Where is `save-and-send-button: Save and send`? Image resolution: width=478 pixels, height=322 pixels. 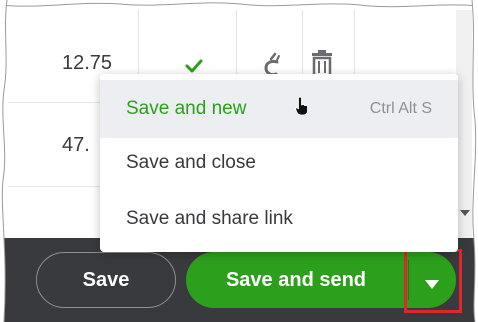
save-and-send-button: Save and send is located at coordinates (296, 280).